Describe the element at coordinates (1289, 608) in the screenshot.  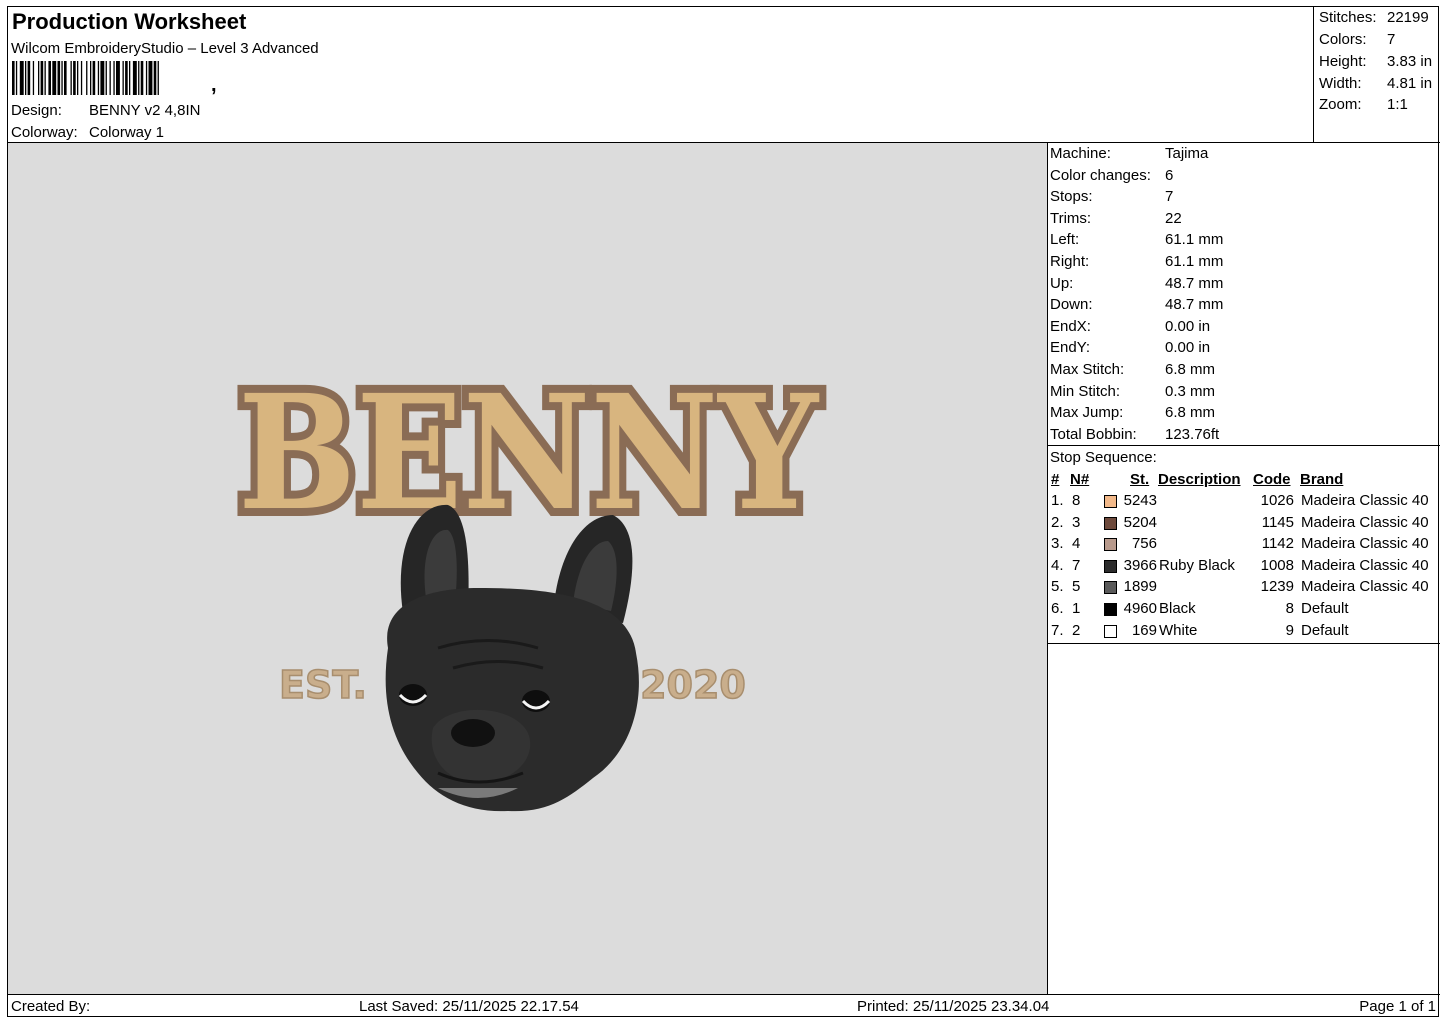
I see `thread-code: 8` at that location.